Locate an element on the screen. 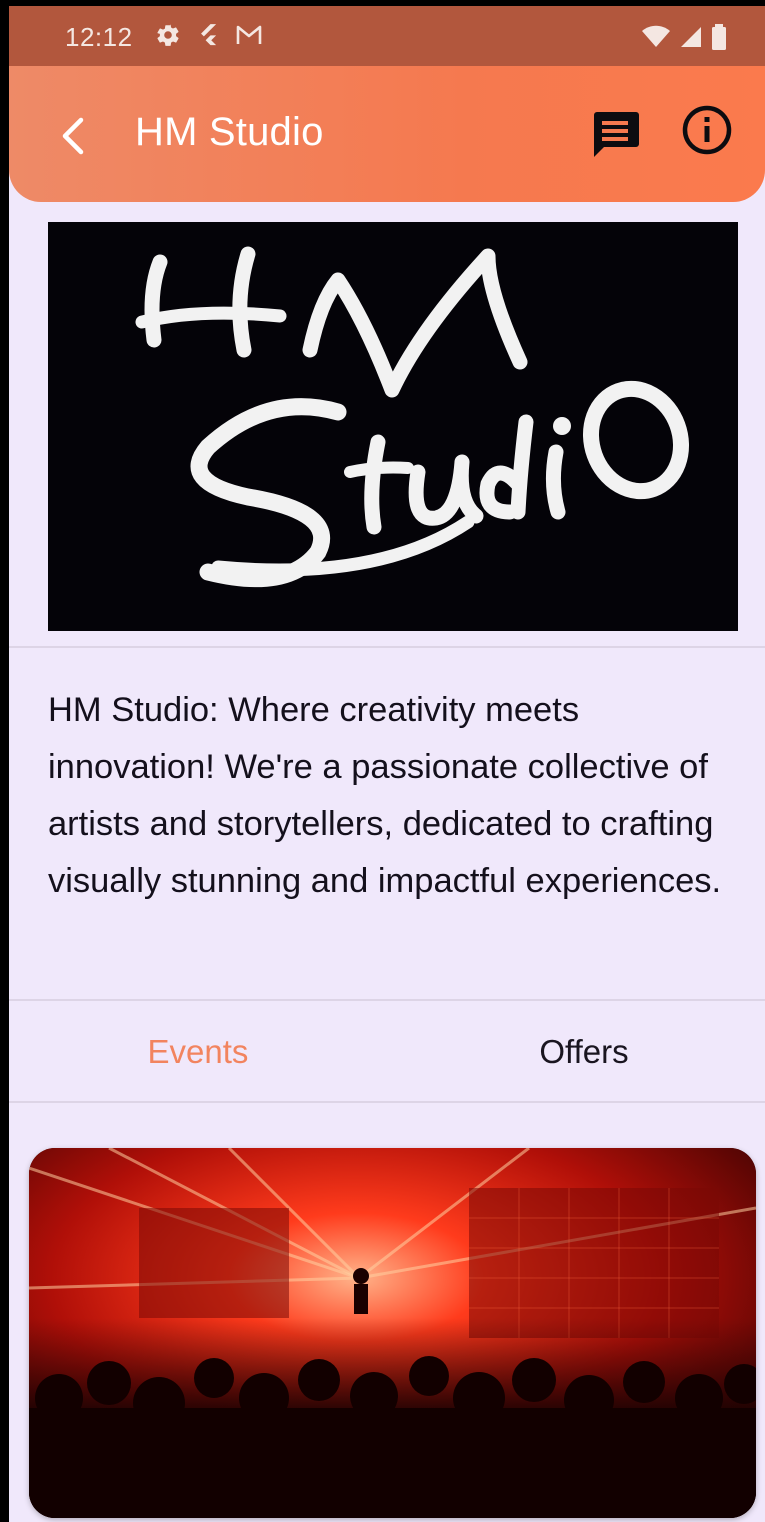 The image size is (765, 1522). tab-bar: Events Offers is located at coordinates (387, 1052).